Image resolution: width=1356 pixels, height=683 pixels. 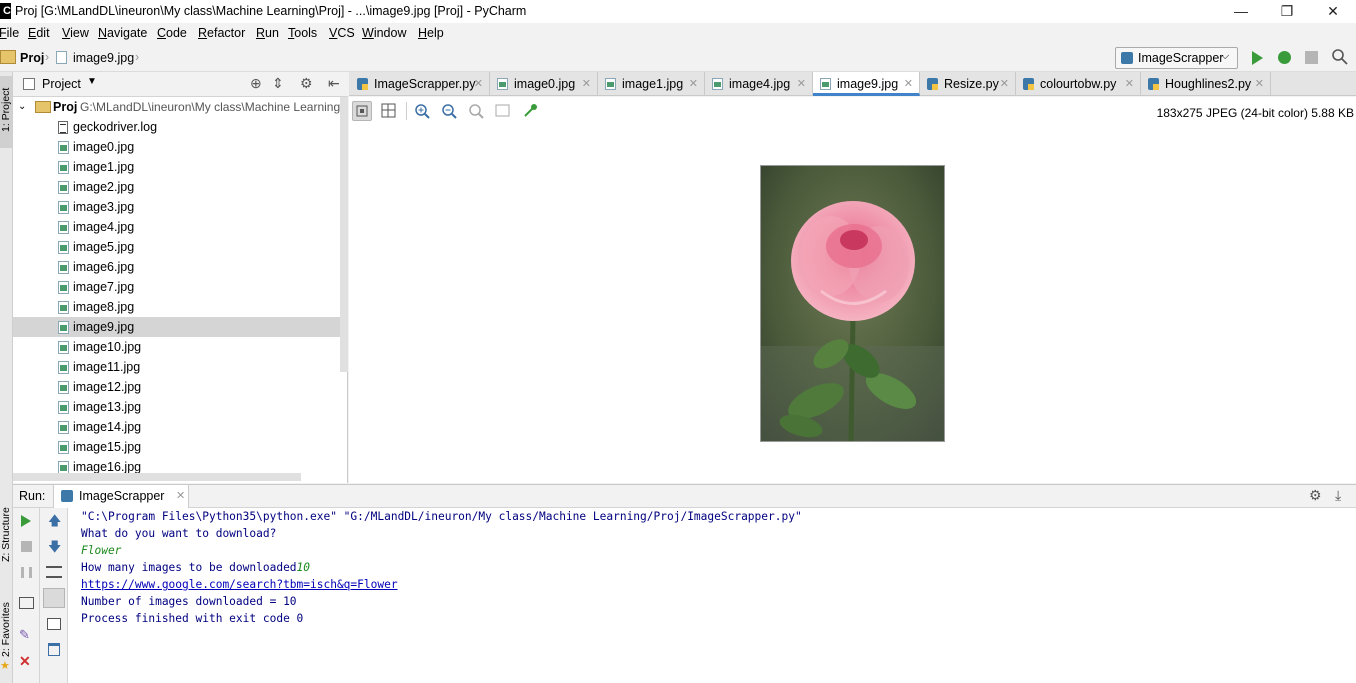 I want to click on grid-icon, so click(x=389, y=111).